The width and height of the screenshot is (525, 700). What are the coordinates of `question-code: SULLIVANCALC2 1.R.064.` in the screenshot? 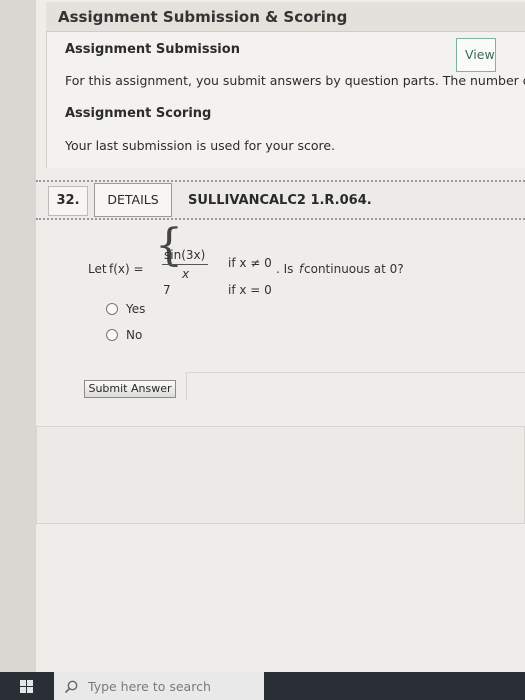 It's located at (280, 200).